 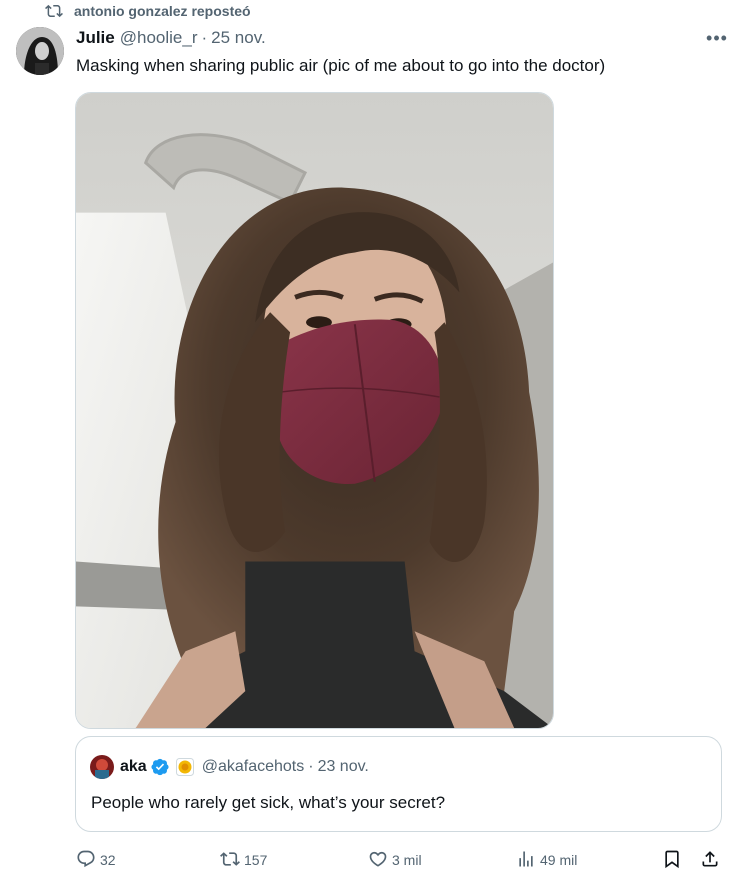 I want to click on repost-header: antonio gonzalez reposteó, so click(x=147, y=11).